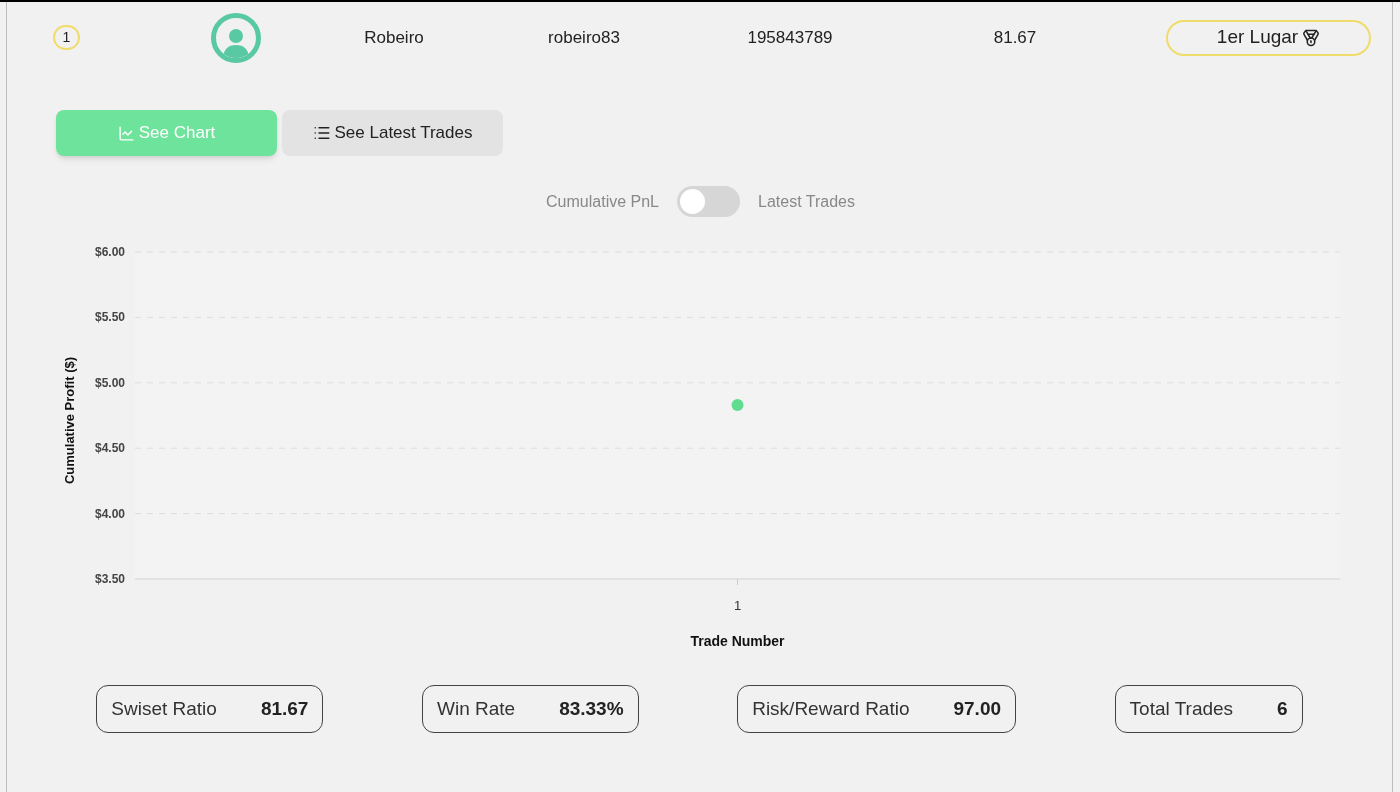 The image size is (1400, 792). What do you see at coordinates (790, 37) in the screenshot?
I see `account-number: 195843789` at bounding box center [790, 37].